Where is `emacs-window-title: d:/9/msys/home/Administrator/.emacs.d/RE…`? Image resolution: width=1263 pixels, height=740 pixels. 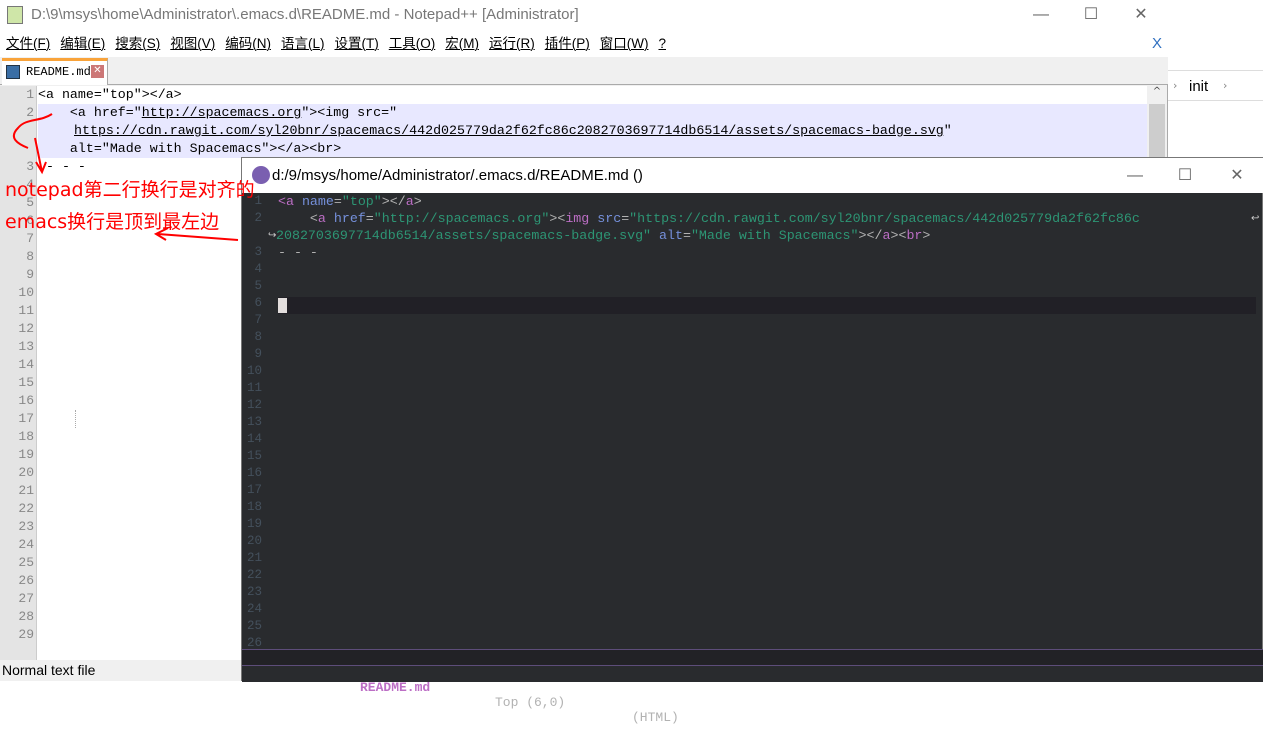 emacs-window-title: d:/9/msys/home/Administrator/.emacs.d/RE… is located at coordinates (457, 175).